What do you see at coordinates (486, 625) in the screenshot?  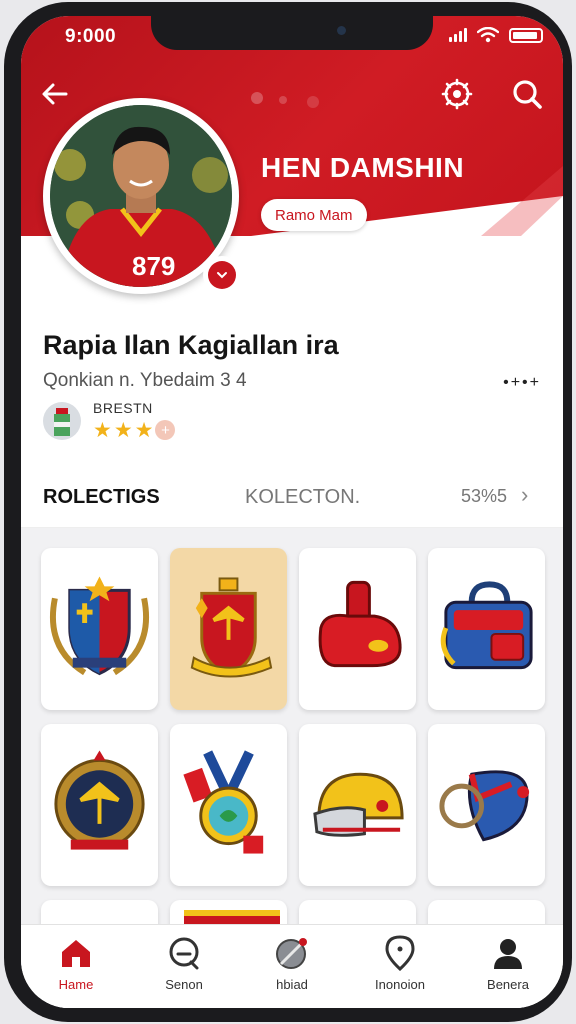 I see `bag-icon` at bounding box center [486, 625].